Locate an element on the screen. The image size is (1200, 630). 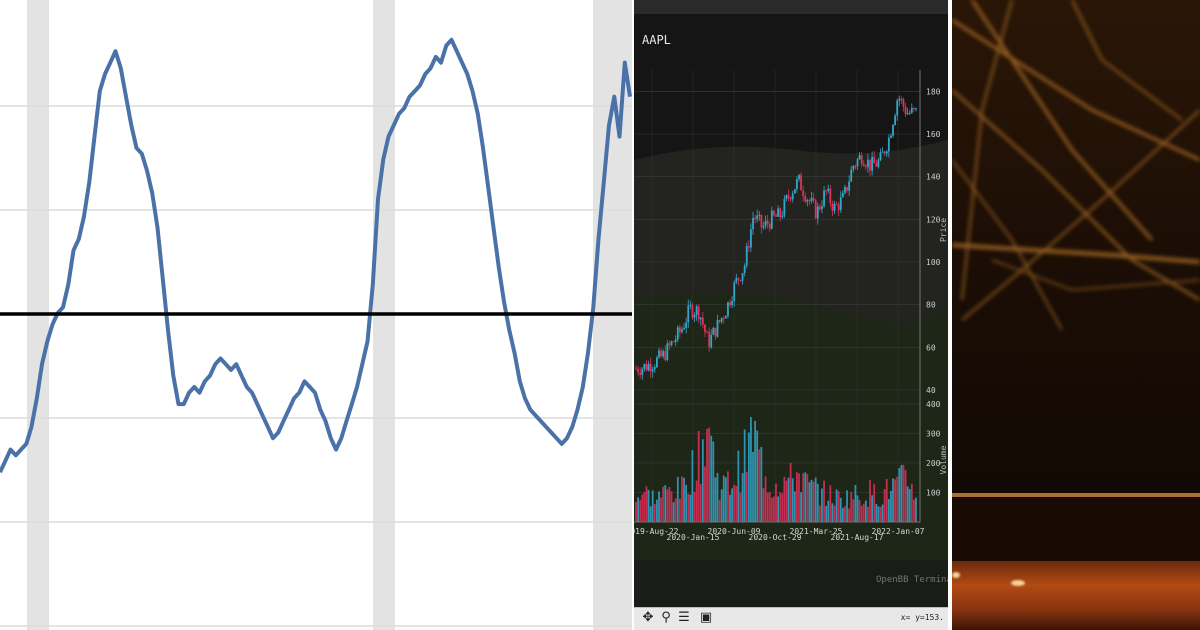
configure-icon: ☰ is located at coordinates (684, 618).